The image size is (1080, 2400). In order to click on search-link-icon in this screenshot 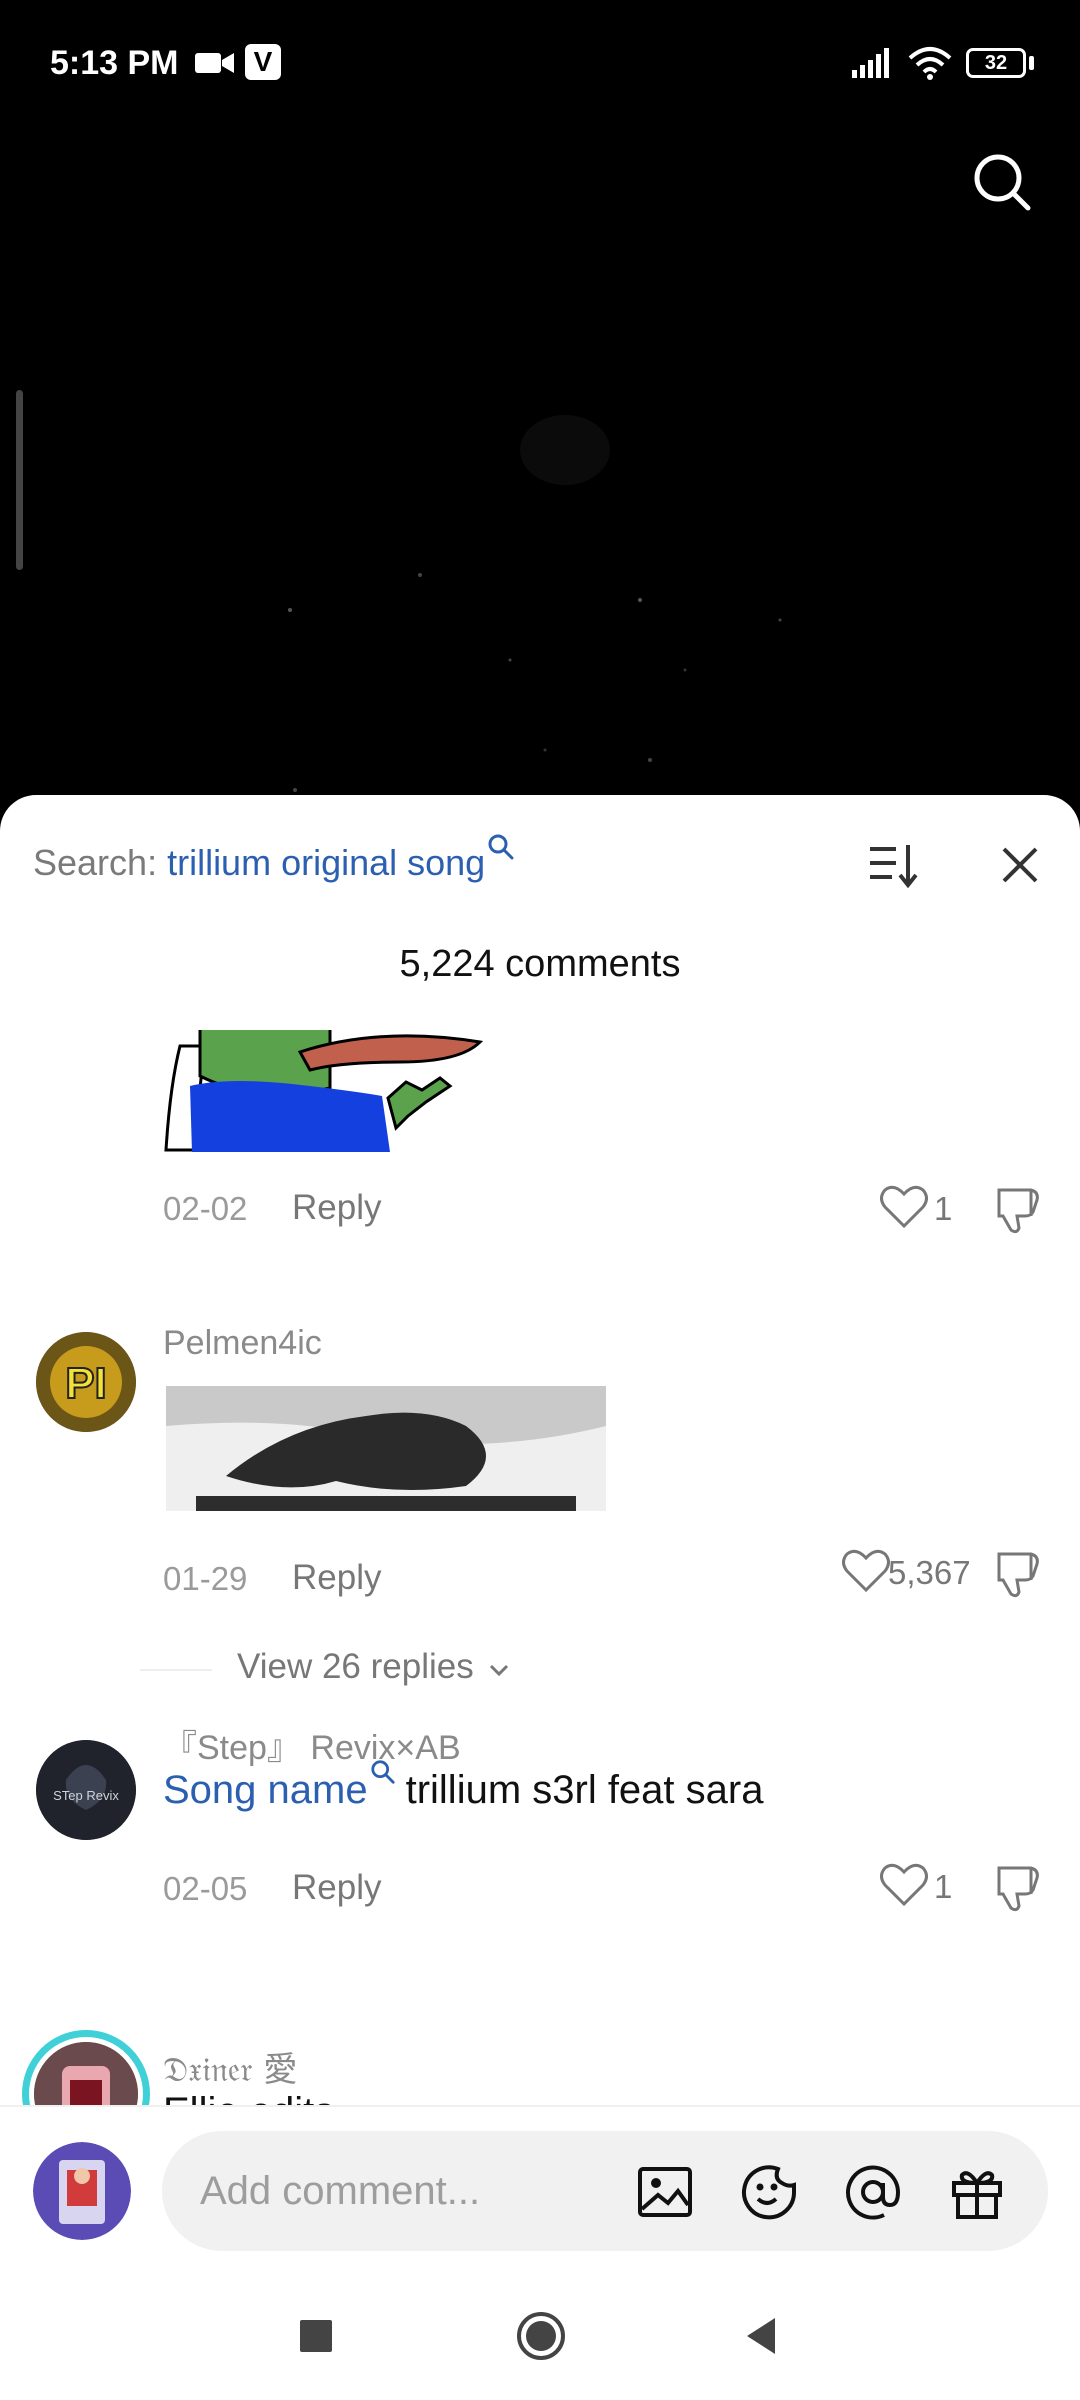, I will do `click(501, 847)`.